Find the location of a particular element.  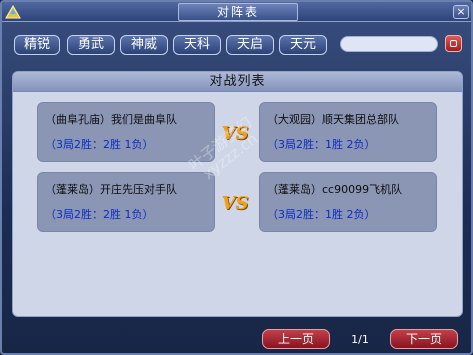

tab-tianyuan: 天元 is located at coordinates (303, 45).